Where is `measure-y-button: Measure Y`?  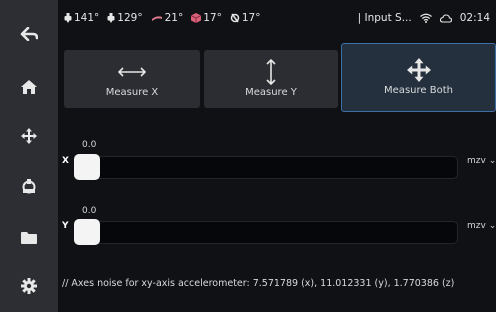 measure-y-button: Measure Y is located at coordinates (271, 79).